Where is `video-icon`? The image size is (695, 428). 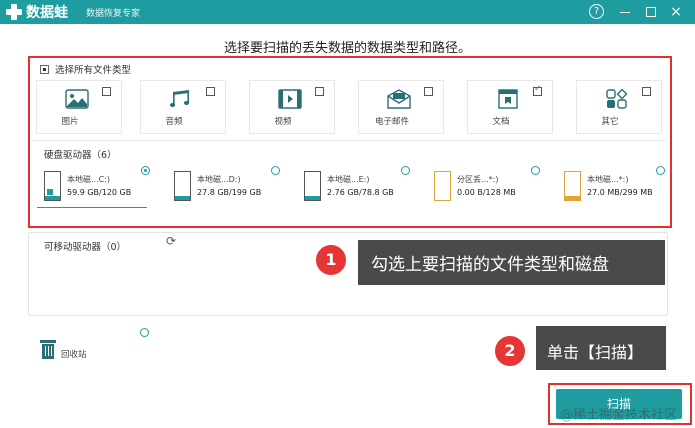
video-icon is located at coordinates (290, 99).